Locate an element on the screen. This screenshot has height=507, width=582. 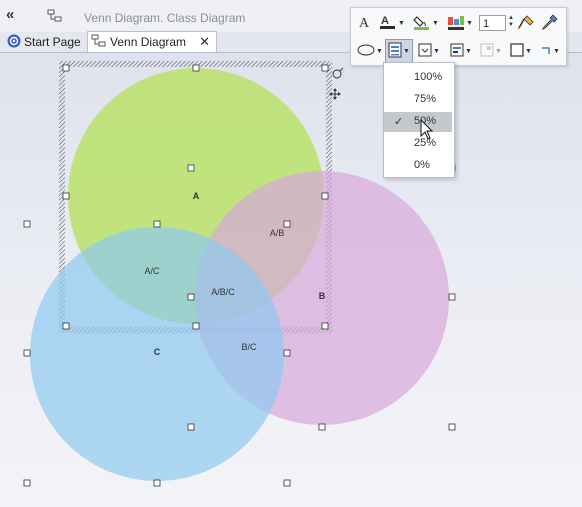
menu-item-50: ✓ 50% is located at coordinates (418, 122).